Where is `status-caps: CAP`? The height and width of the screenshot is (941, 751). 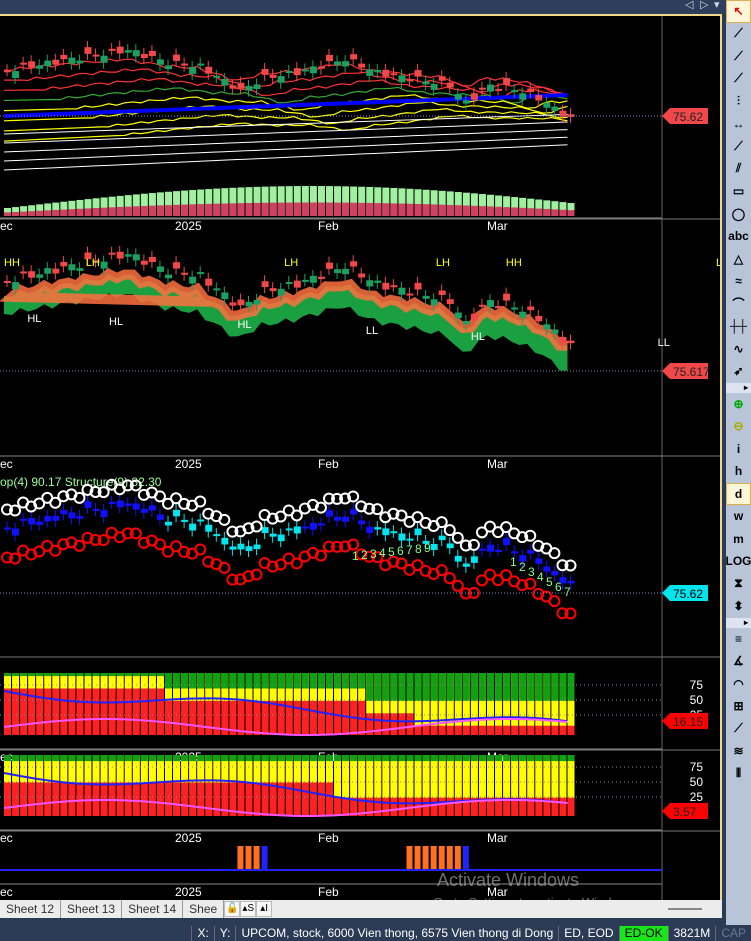 status-caps: CAP is located at coordinates (733, 933).